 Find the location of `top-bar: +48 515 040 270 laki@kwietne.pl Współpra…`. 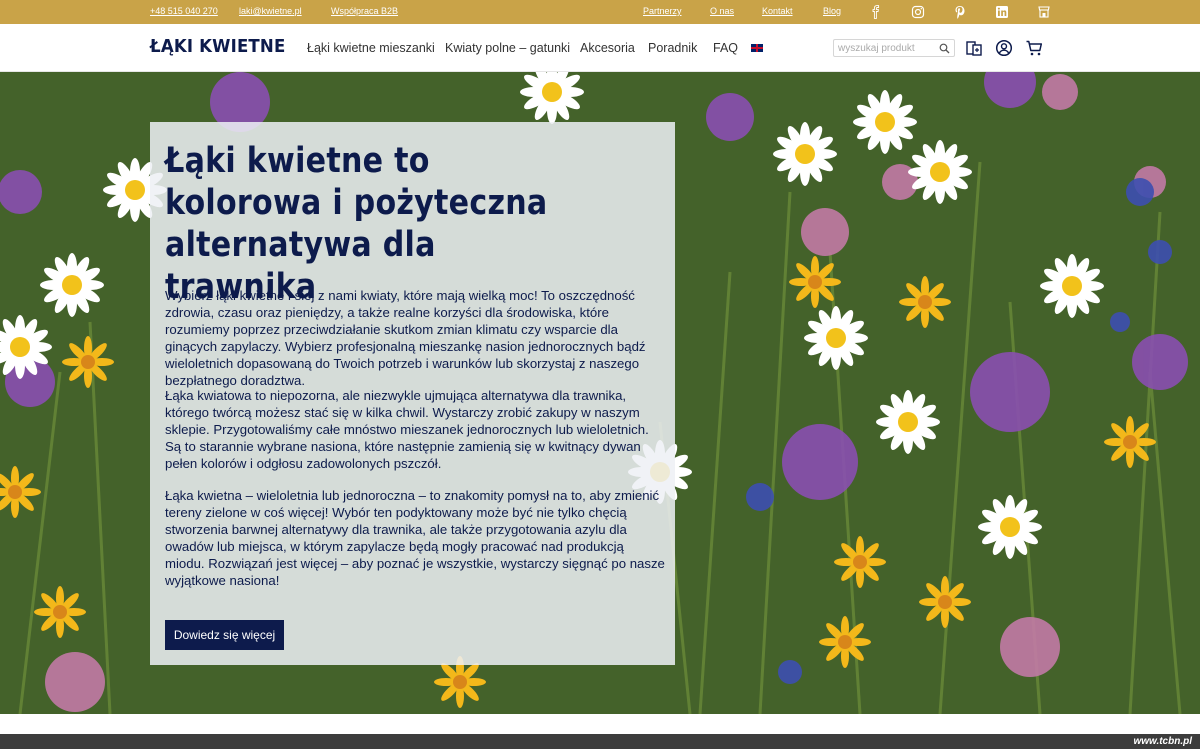

top-bar: +48 515 040 270 laki@kwietne.pl Współpra… is located at coordinates (600, 12).